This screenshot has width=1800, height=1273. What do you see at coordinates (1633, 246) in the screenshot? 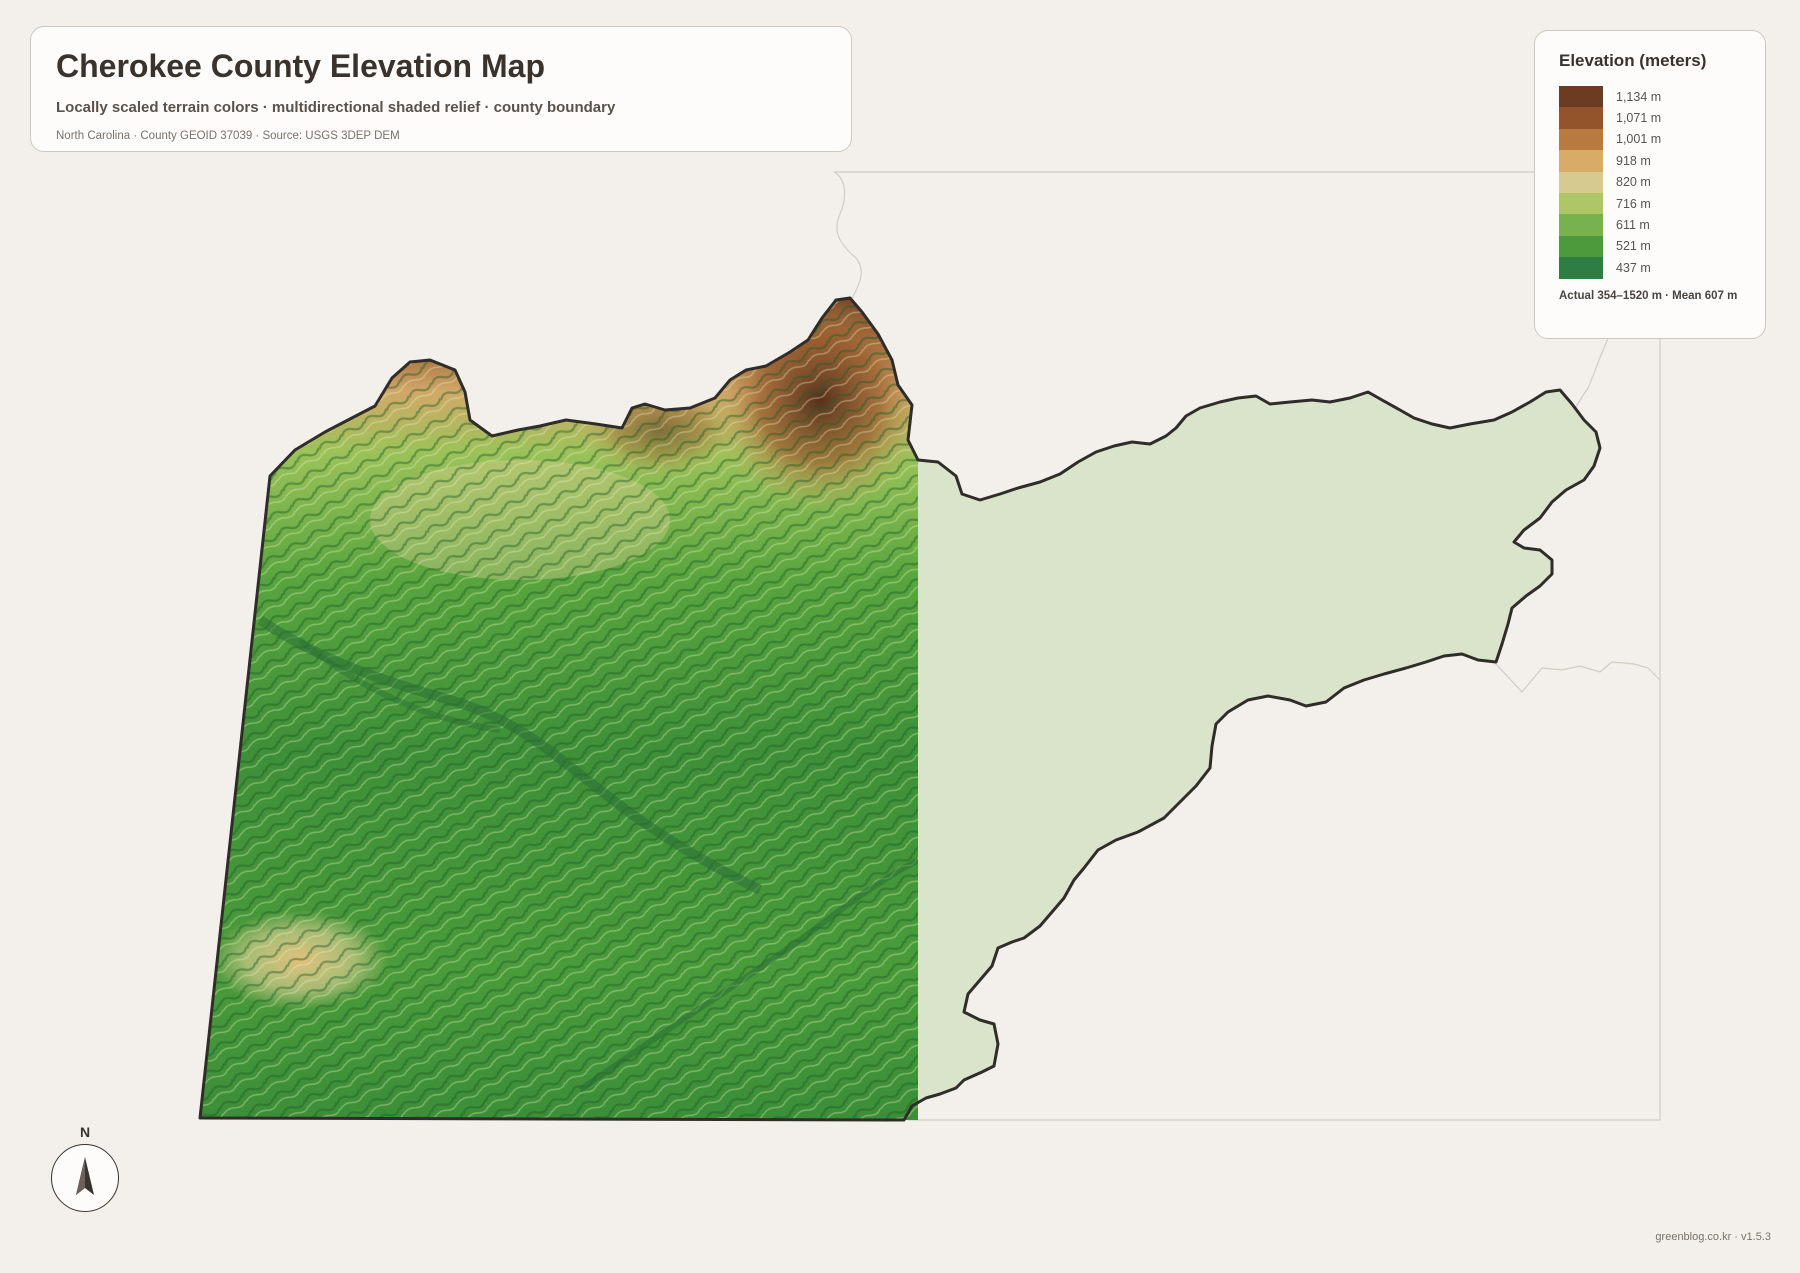
I see `legend-label: 521 m` at bounding box center [1633, 246].